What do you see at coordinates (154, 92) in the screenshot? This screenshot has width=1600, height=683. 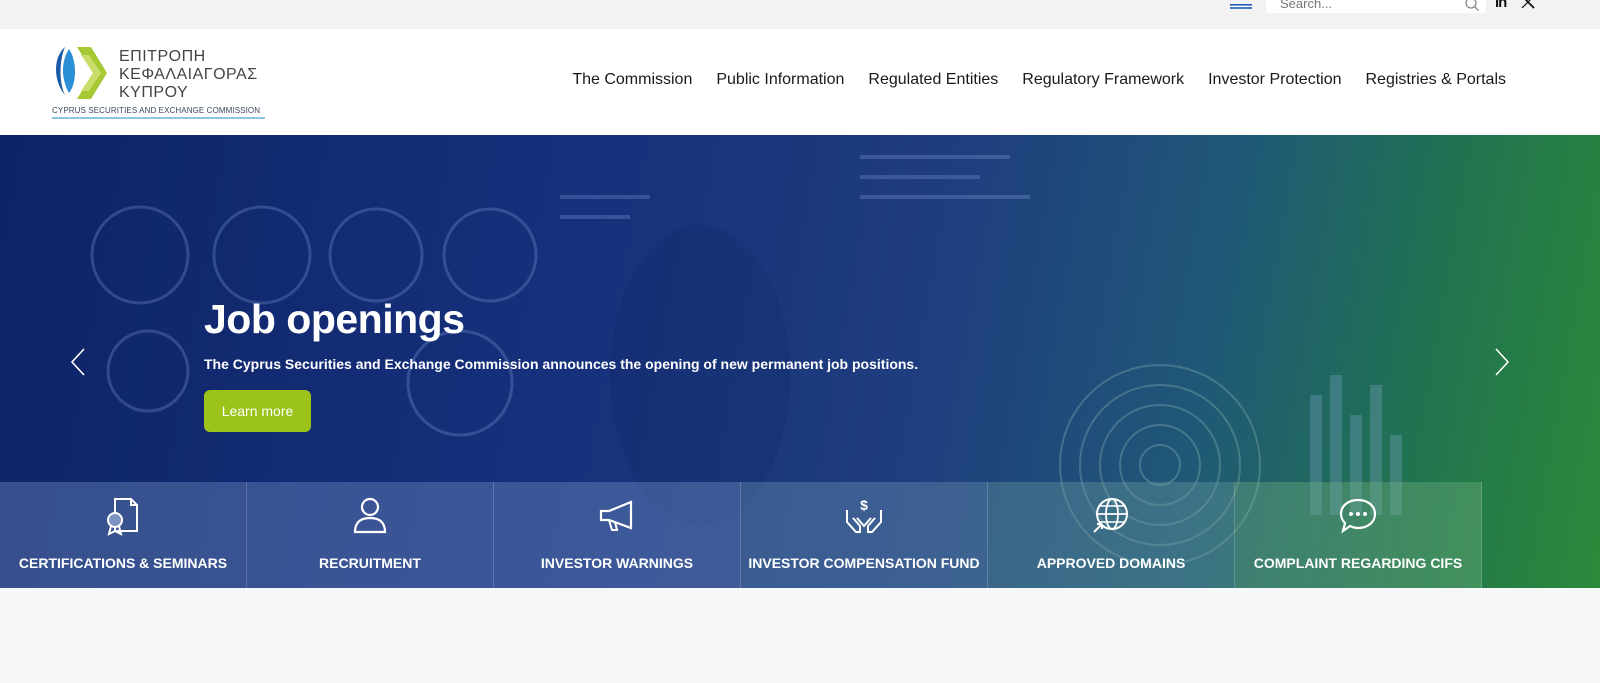 I see `logo-text-line-3: ΚΥΠΡΟΥ` at bounding box center [154, 92].